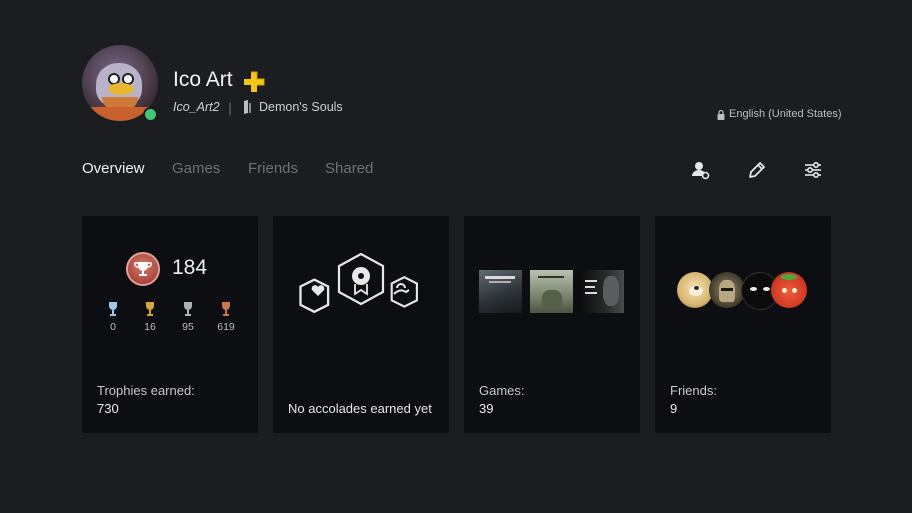  What do you see at coordinates (143, 269) in the screenshot?
I see `trophy-level-badge` at bounding box center [143, 269].